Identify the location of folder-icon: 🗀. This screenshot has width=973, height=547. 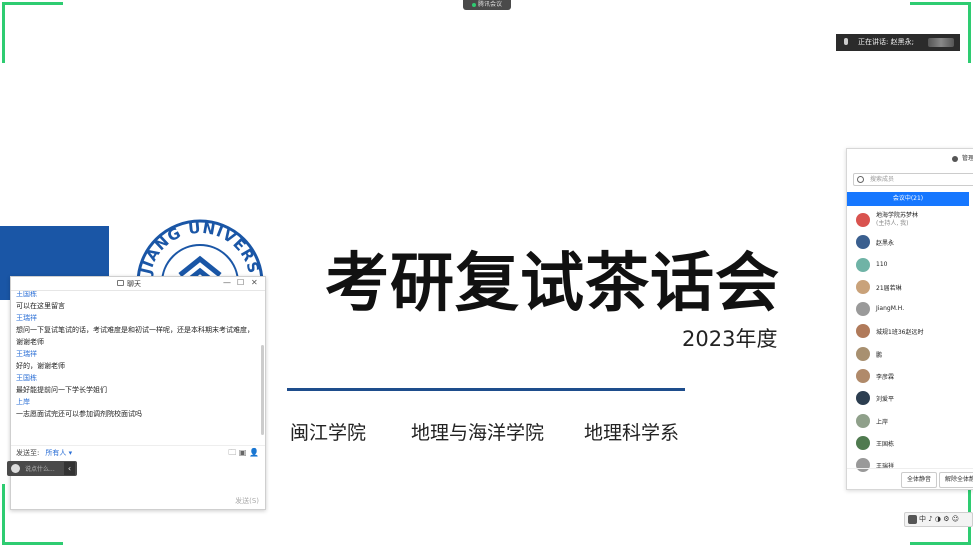
(232, 452).